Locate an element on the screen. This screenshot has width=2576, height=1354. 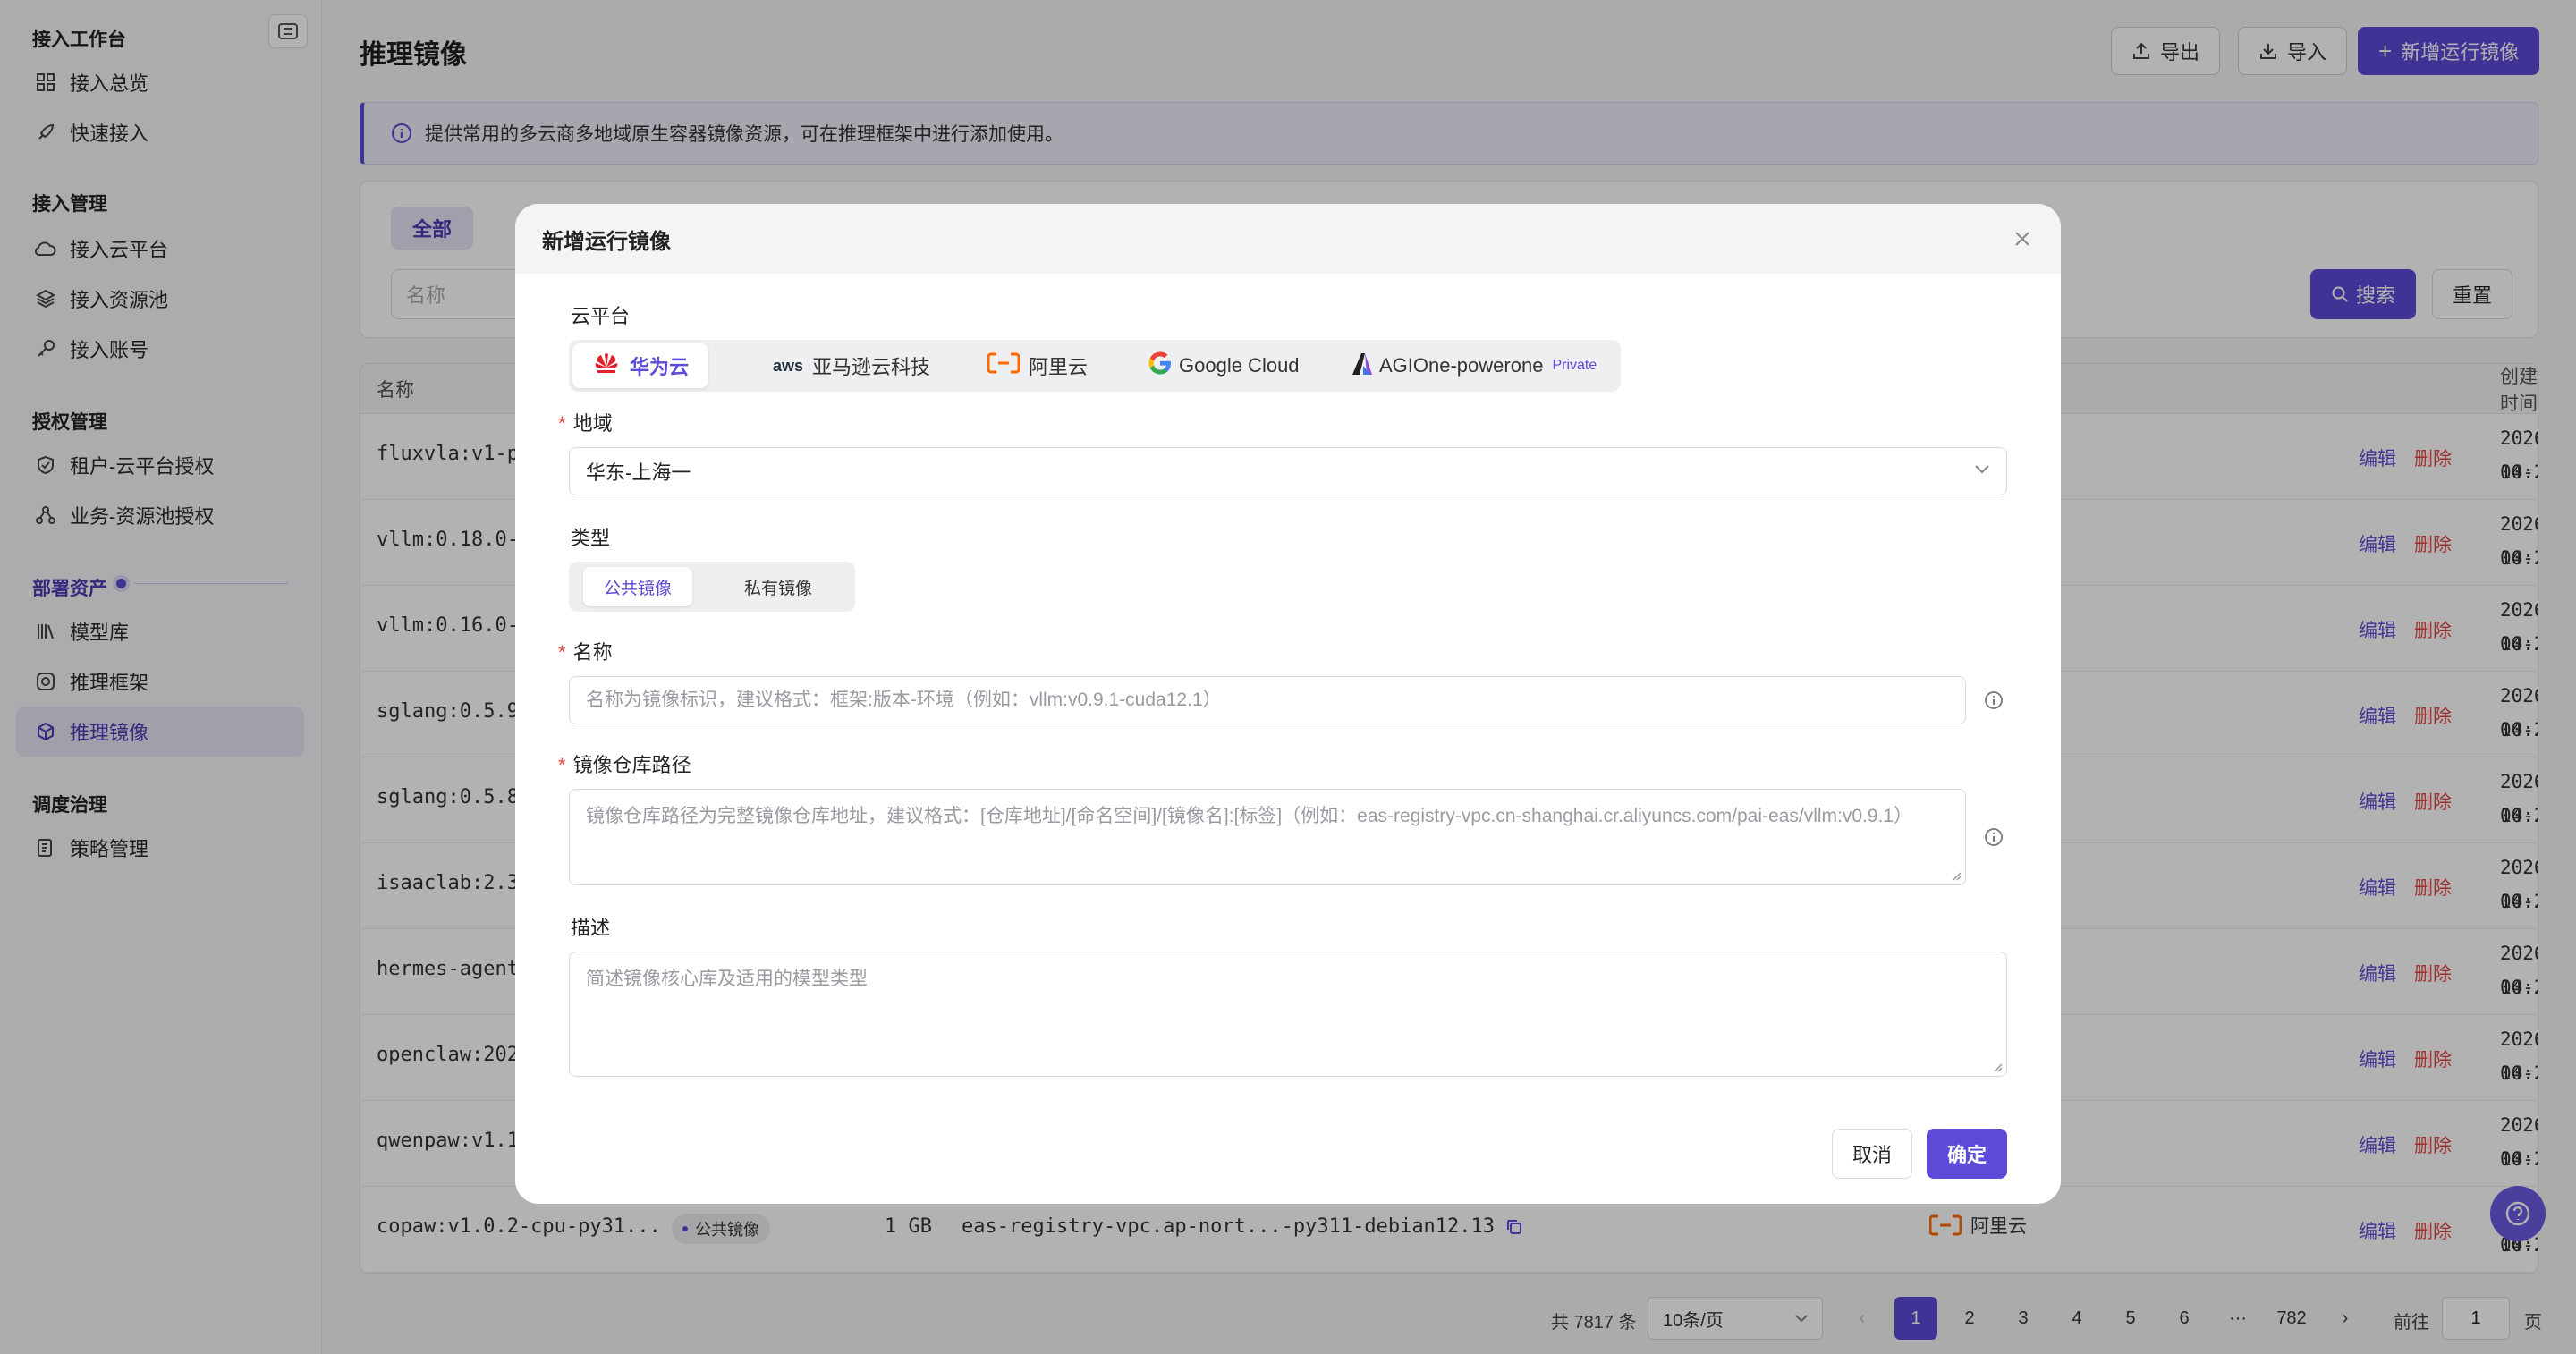
cloud-tab-huawei: 华为云 is located at coordinates (640, 365).